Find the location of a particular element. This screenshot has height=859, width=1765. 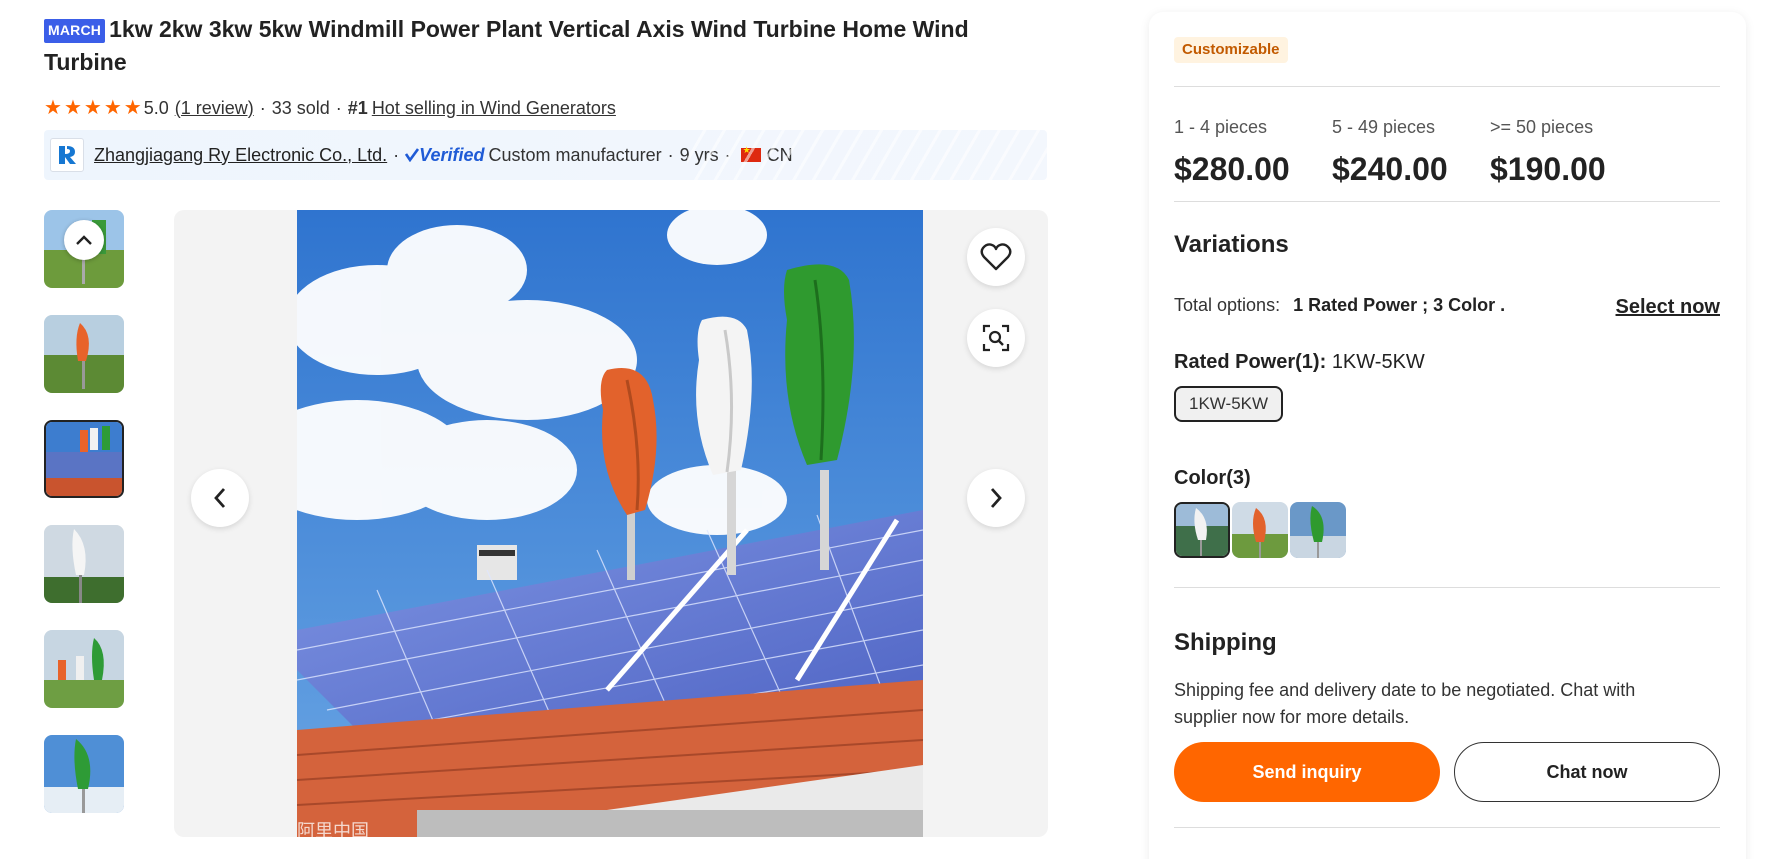

price-tier-price: $190.00 is located at coordinates (1548, 169).